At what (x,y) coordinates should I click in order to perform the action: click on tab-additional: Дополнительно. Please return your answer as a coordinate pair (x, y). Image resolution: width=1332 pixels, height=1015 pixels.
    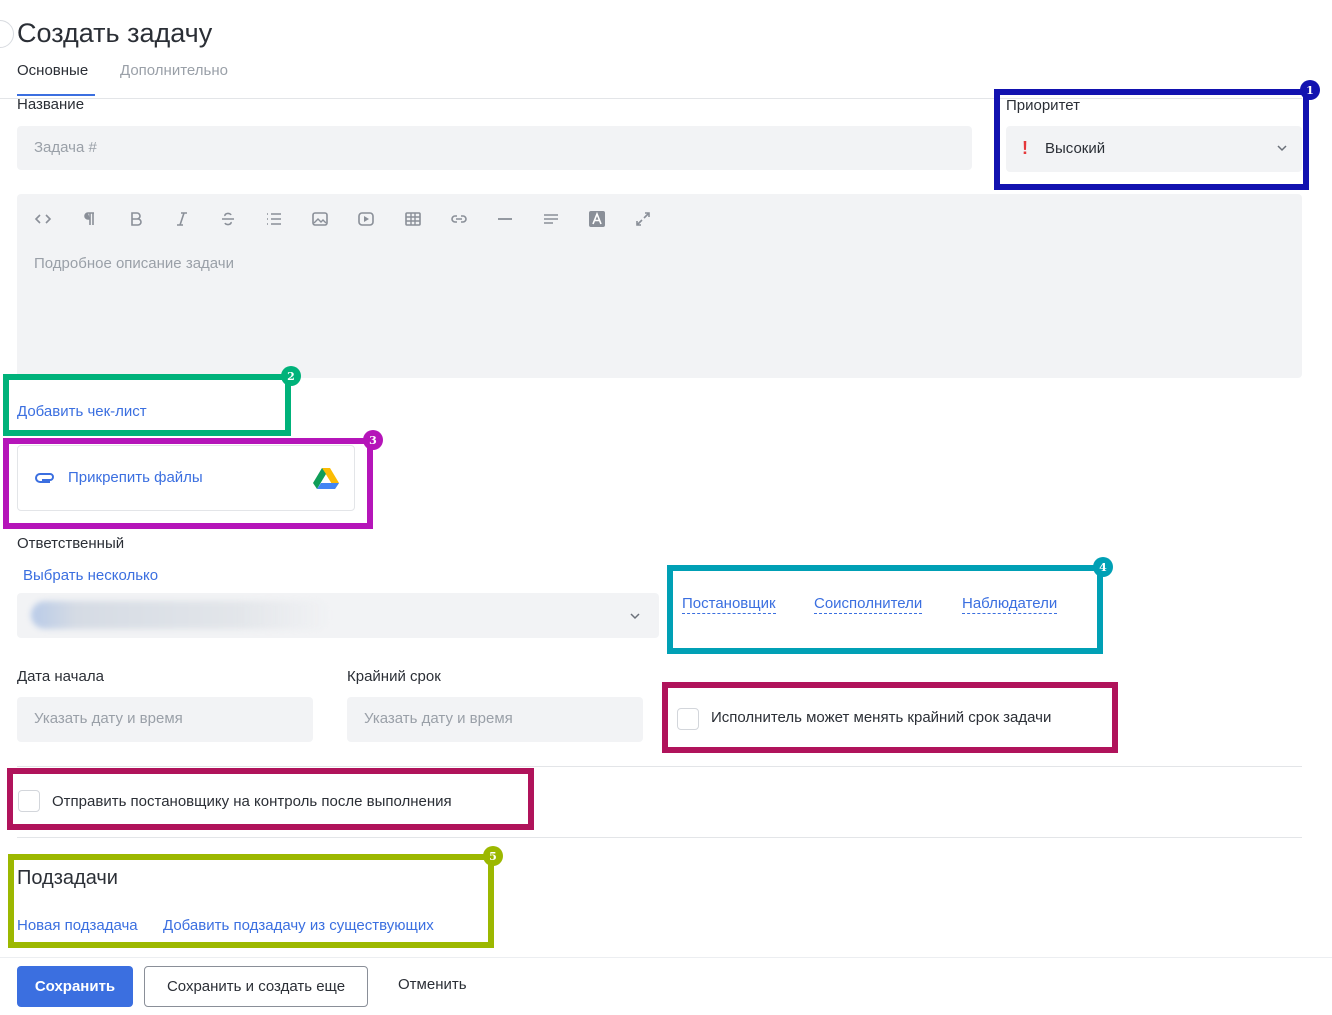
    Looking at the image, I should click on (174, 70).